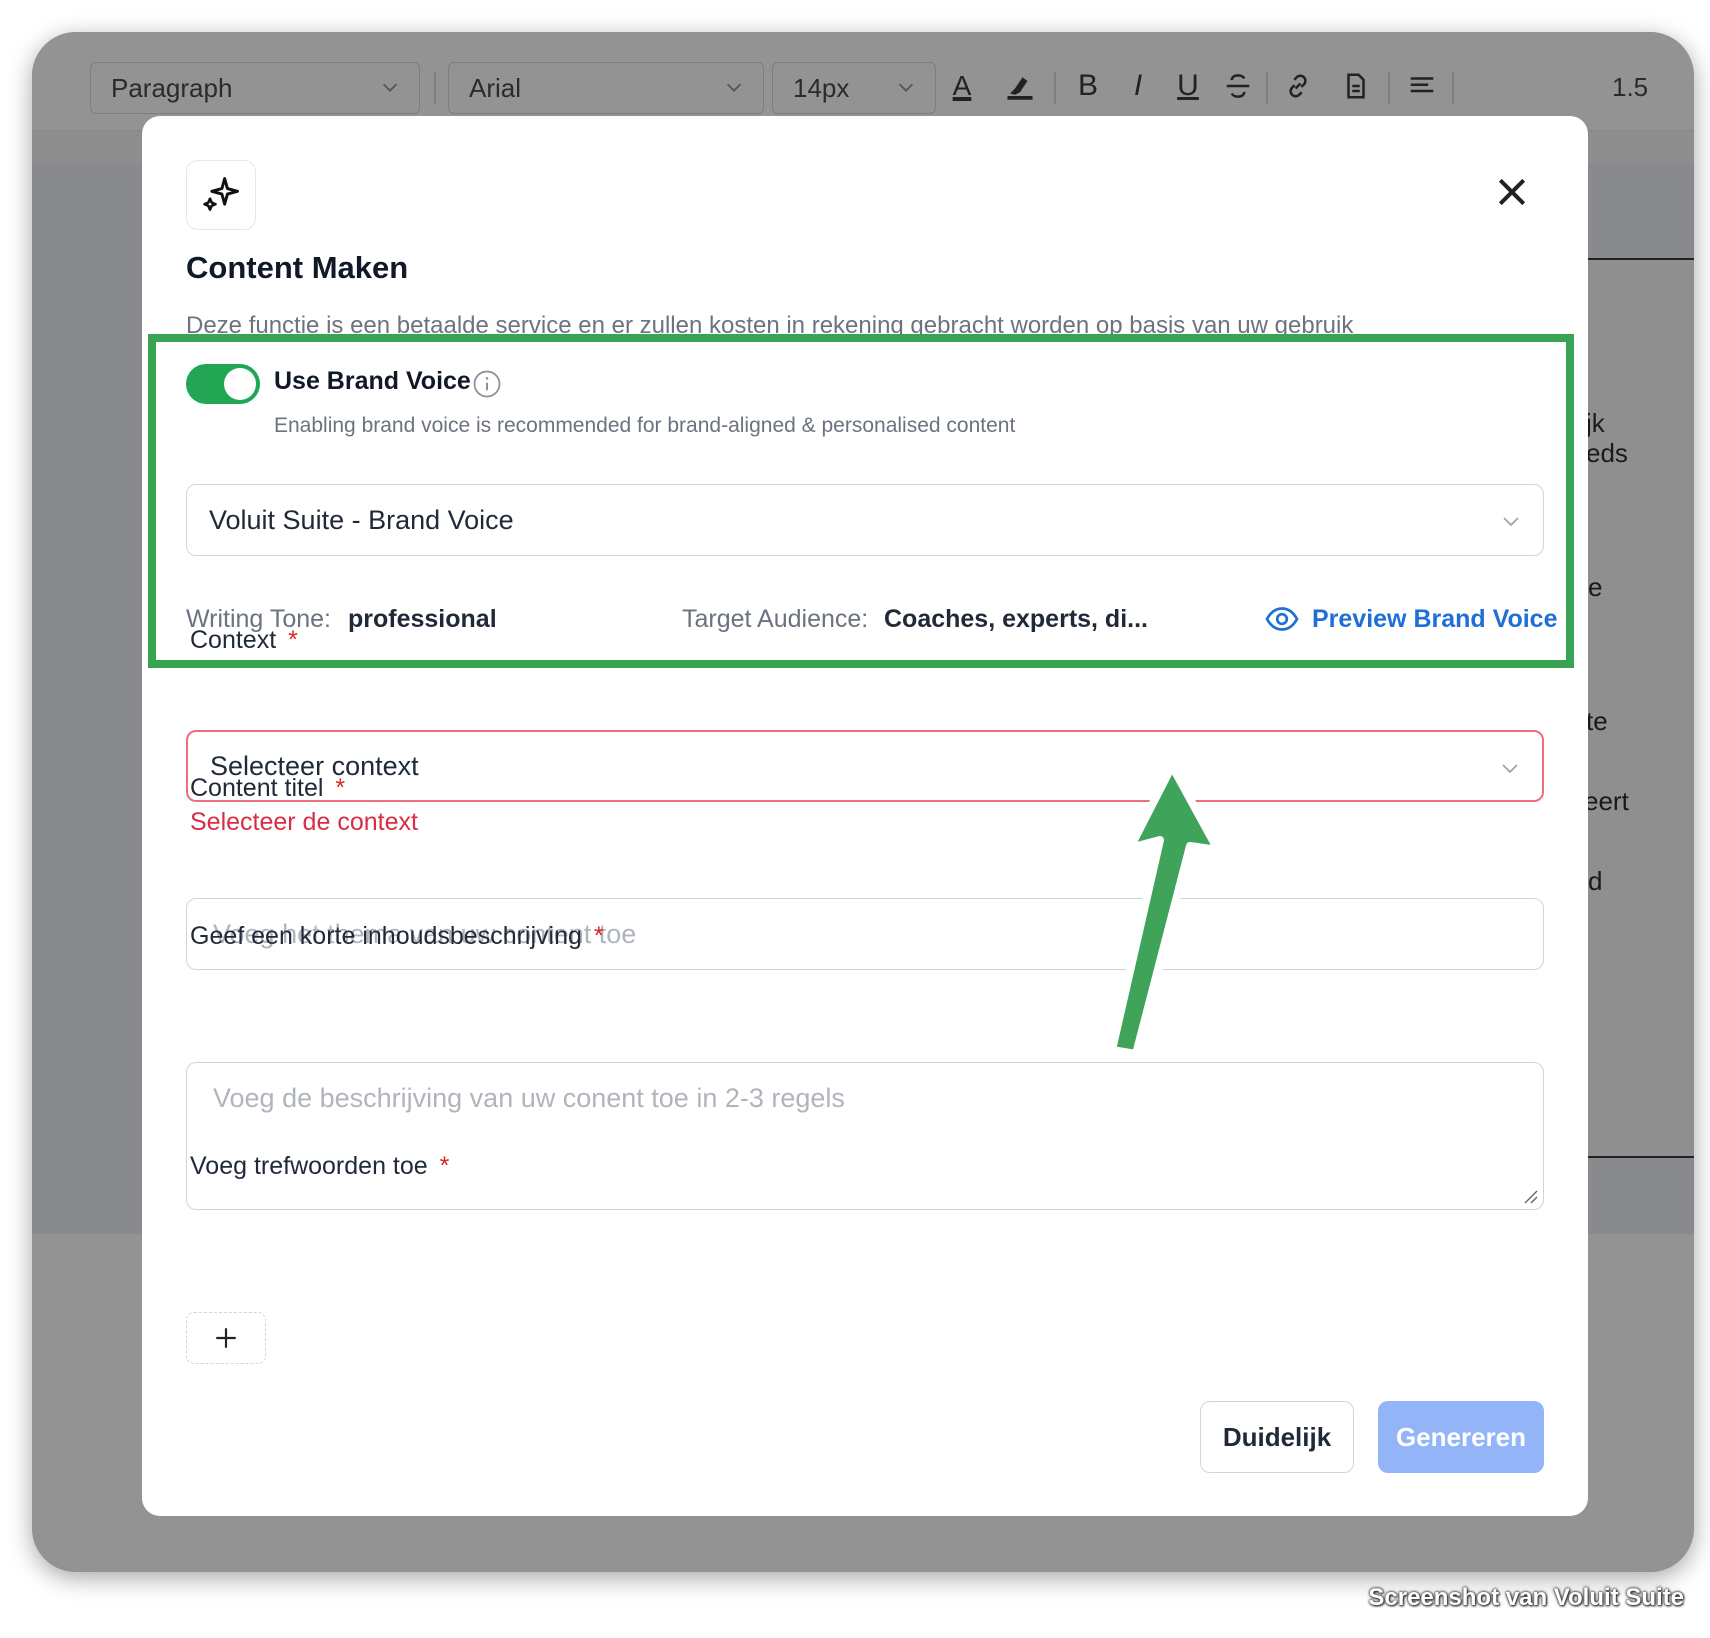 This screenshot has width=1710, height=1638. What do you see at coordinates (865, 520) in the screenshot?
I see `brand-voice-select: Voluit Suite - Brand Voice` at bounding box center [865, 520].